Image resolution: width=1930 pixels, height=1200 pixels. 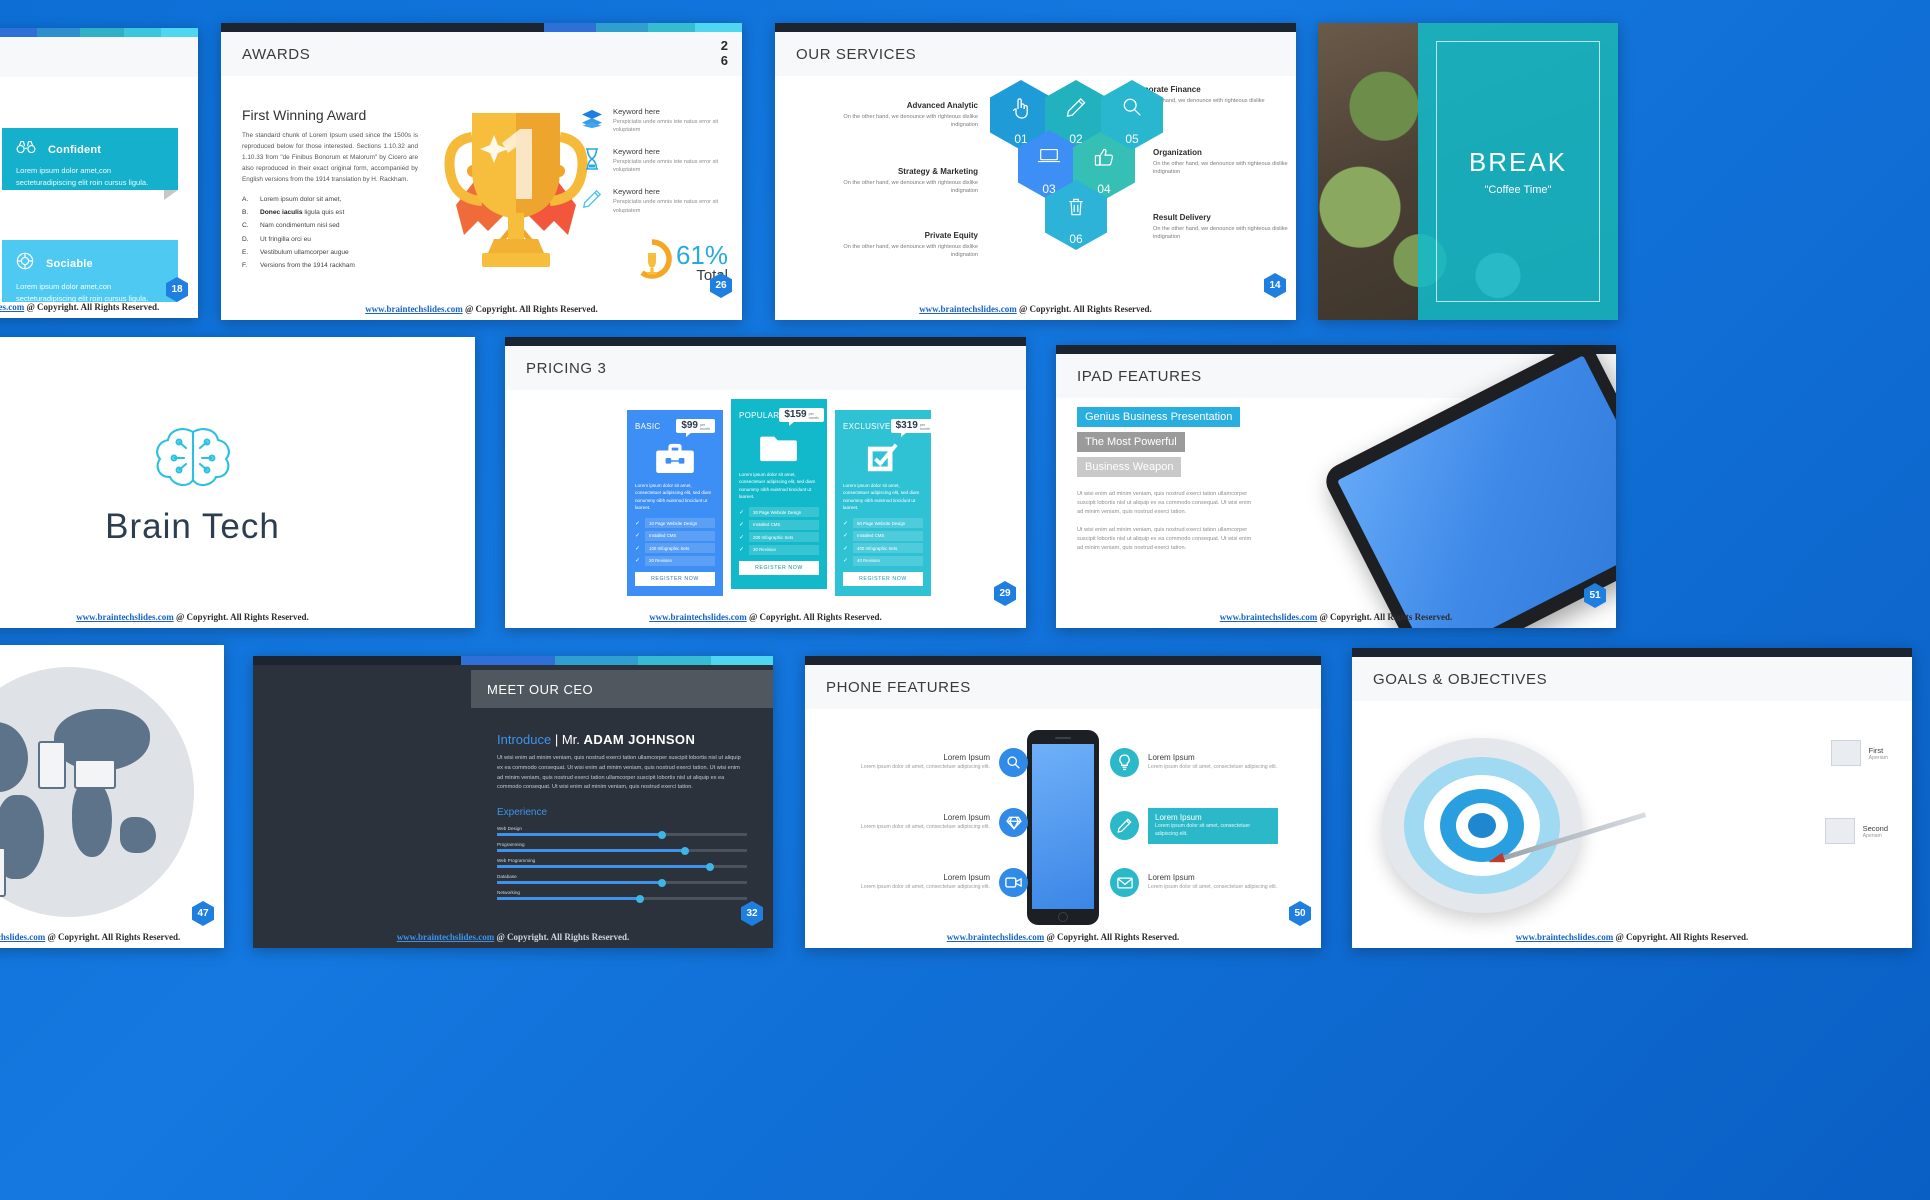 What do you see at coordinates (524, 739) in the screenshot?
I see `ceo-intro-label: Introduce` at bounding box center [524, 739].